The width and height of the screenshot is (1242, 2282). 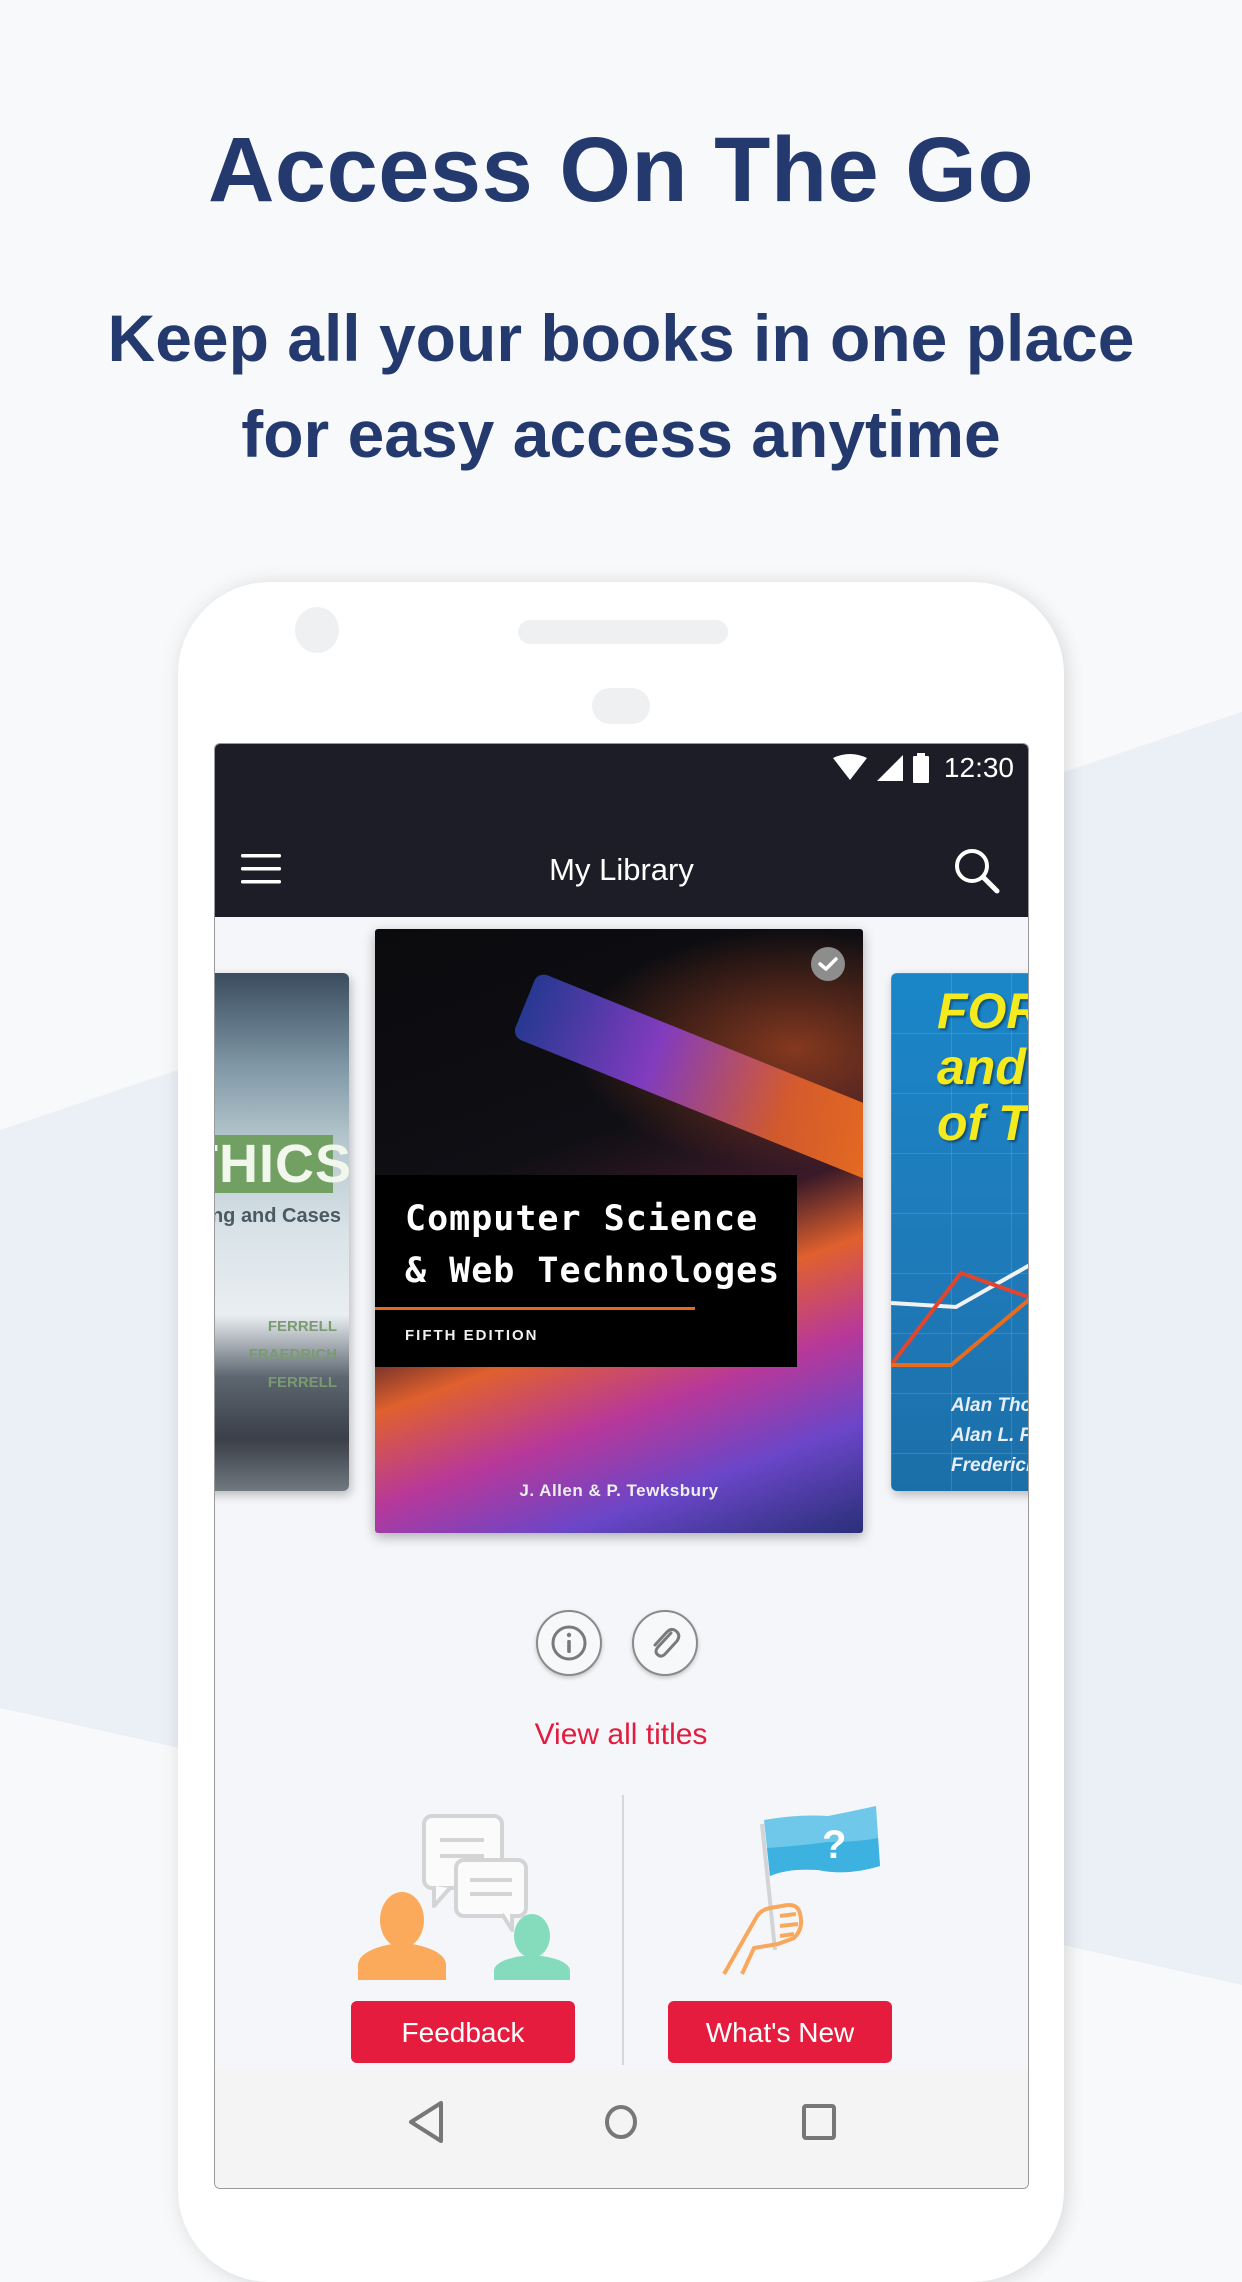 I want to click on phone-sensor, so click(x=621, y=706).